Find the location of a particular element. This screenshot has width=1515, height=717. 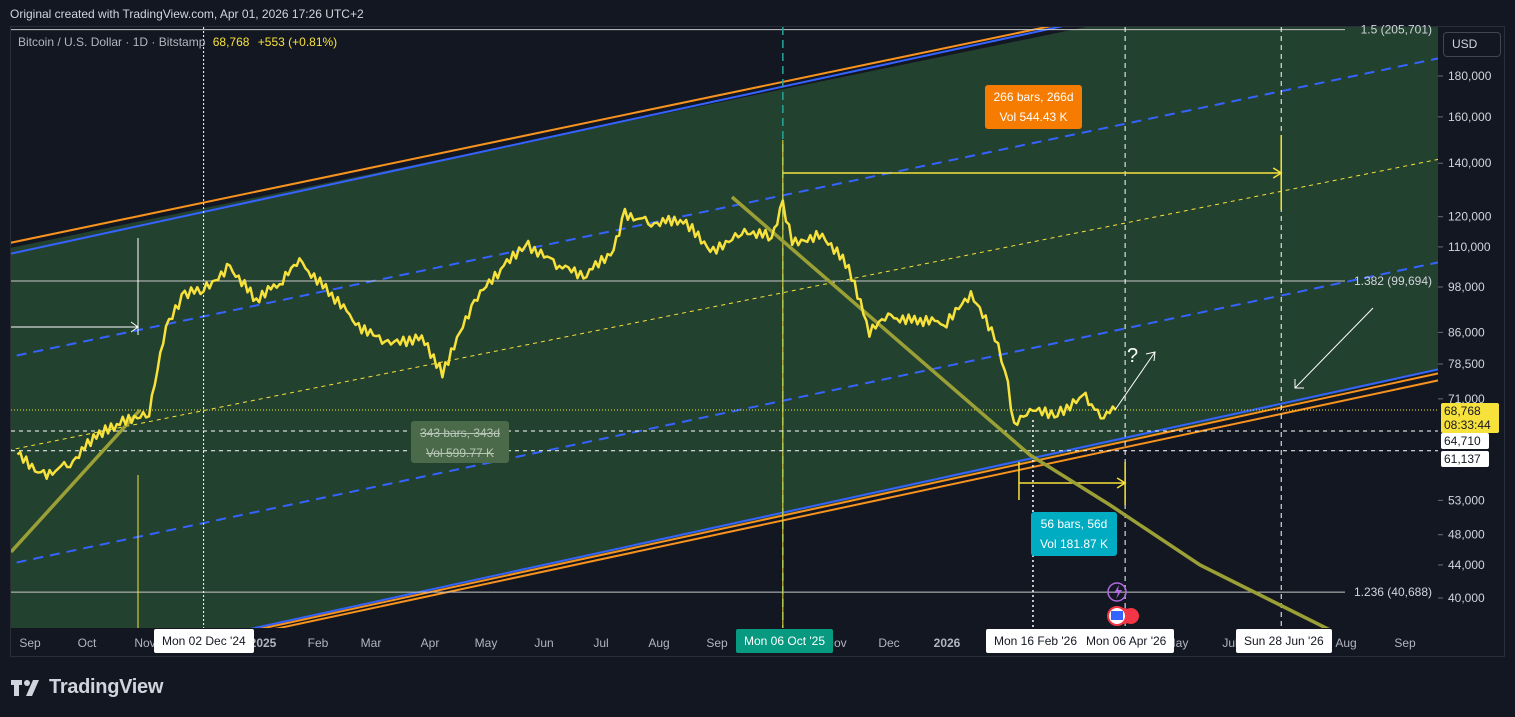

date-badge: Mon 06 Oct '25 is located at coordinates (784, 641).